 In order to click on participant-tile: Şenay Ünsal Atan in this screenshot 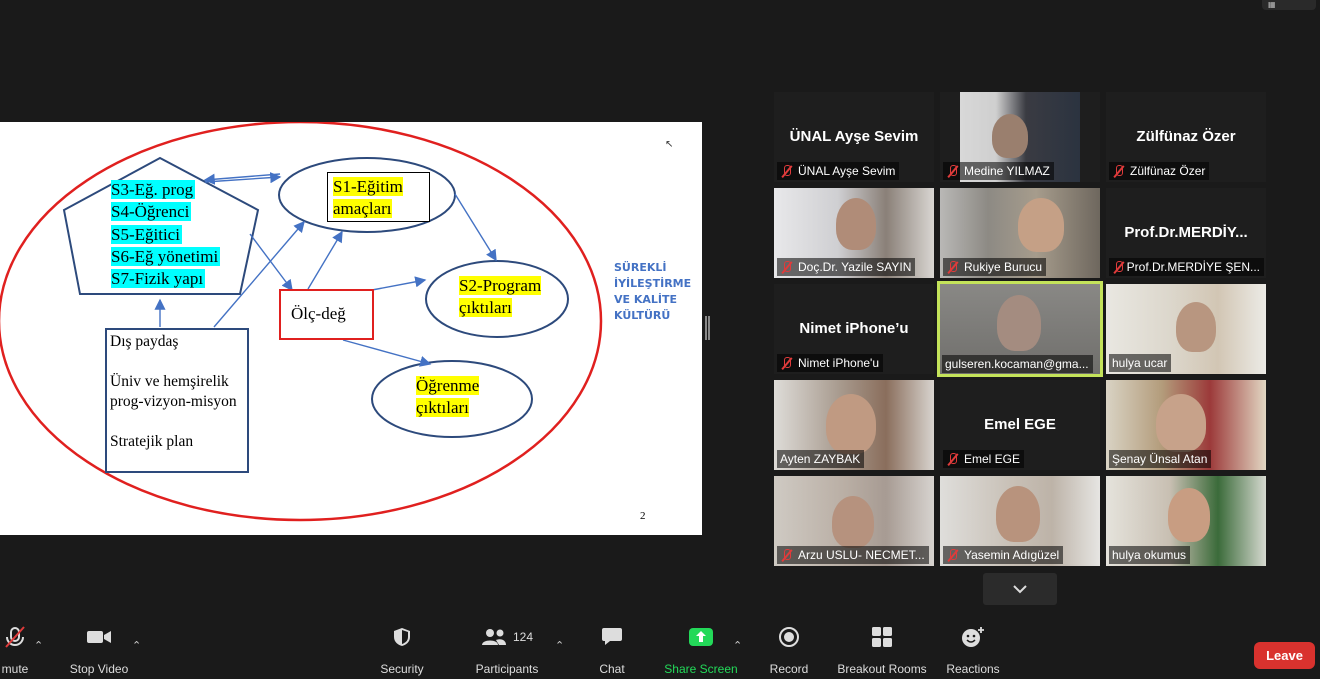, I will do `click(1186, 425)`.